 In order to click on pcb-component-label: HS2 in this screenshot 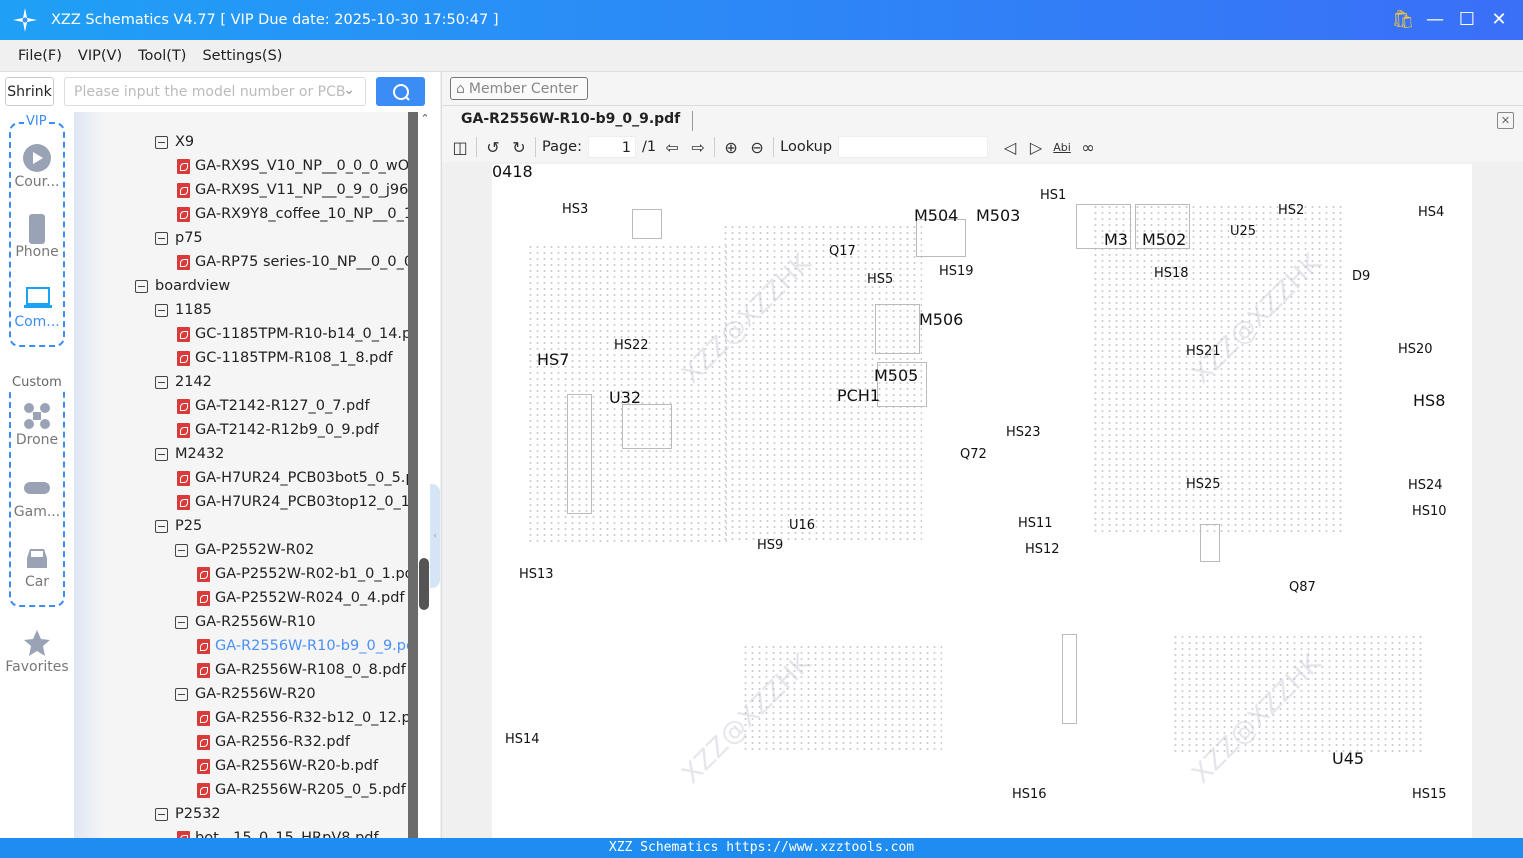, I will do `click(1291, 210)`.